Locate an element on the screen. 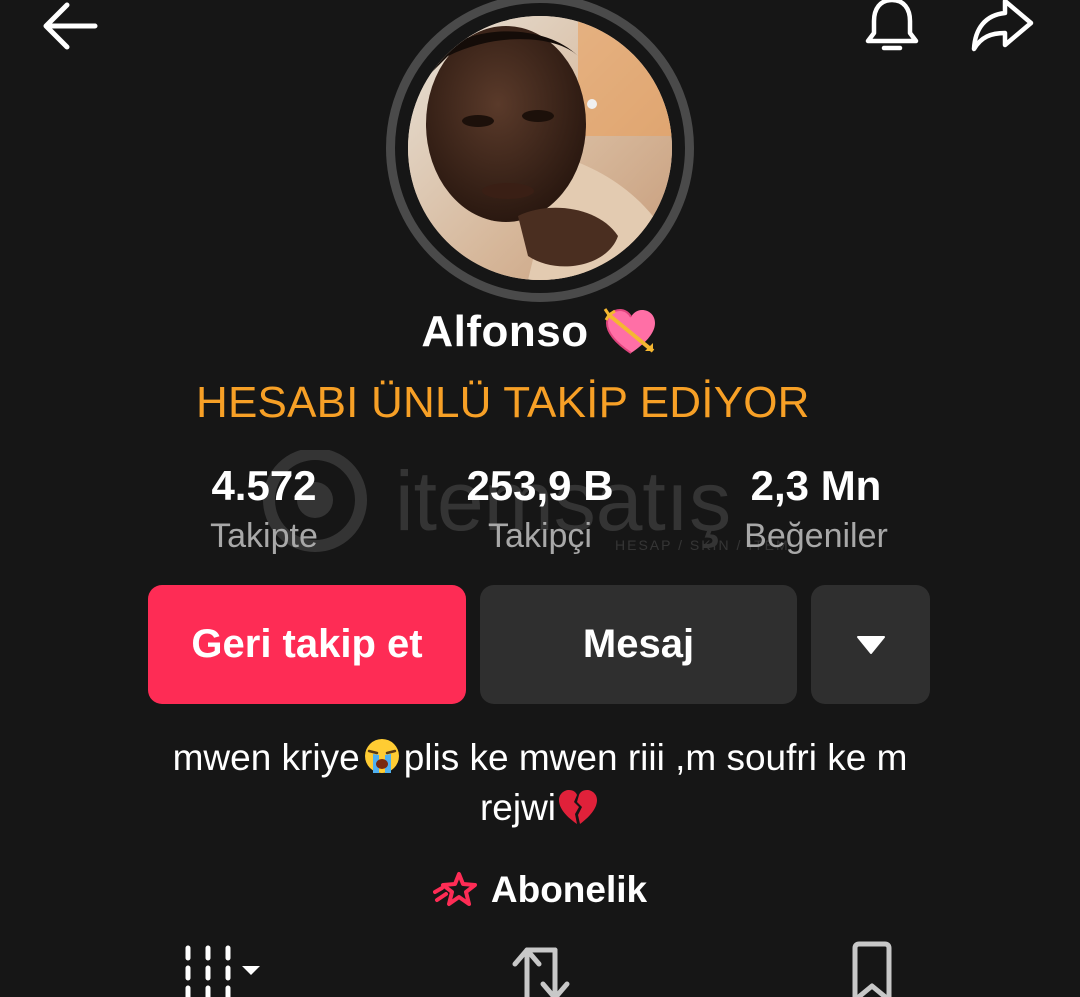  more-options-button is located at coordinates (870, 644).